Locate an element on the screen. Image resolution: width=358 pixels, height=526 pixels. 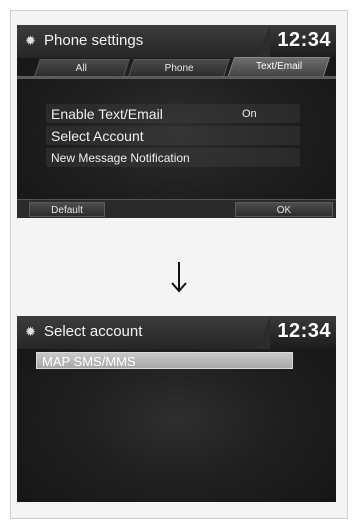
screen-title: Phone settings is located at coordinates (94, 40).